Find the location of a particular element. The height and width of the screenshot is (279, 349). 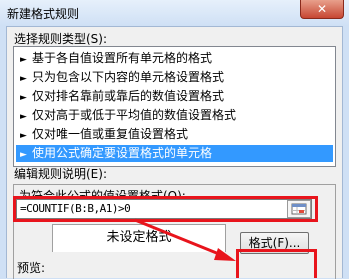

annotation-arrow is located at coordinates (185, 239).